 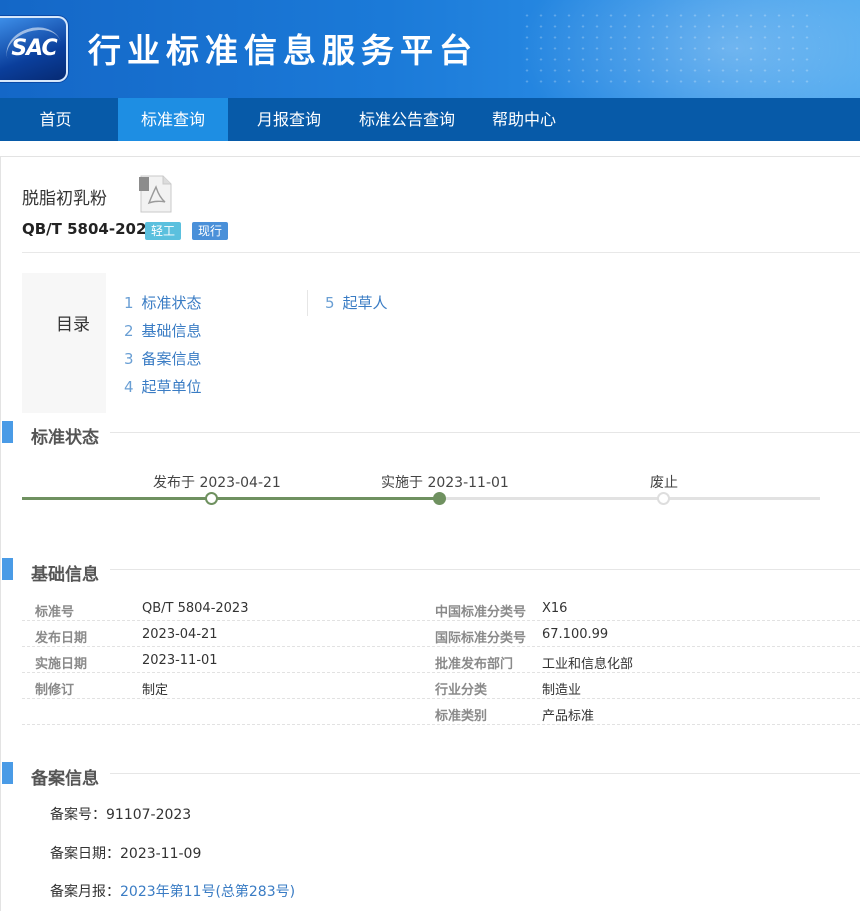 What do you see at coordinates (474, 664) in the screenshot?
I see `info-label: 批准发布部门` at bounding box center [474, 664].